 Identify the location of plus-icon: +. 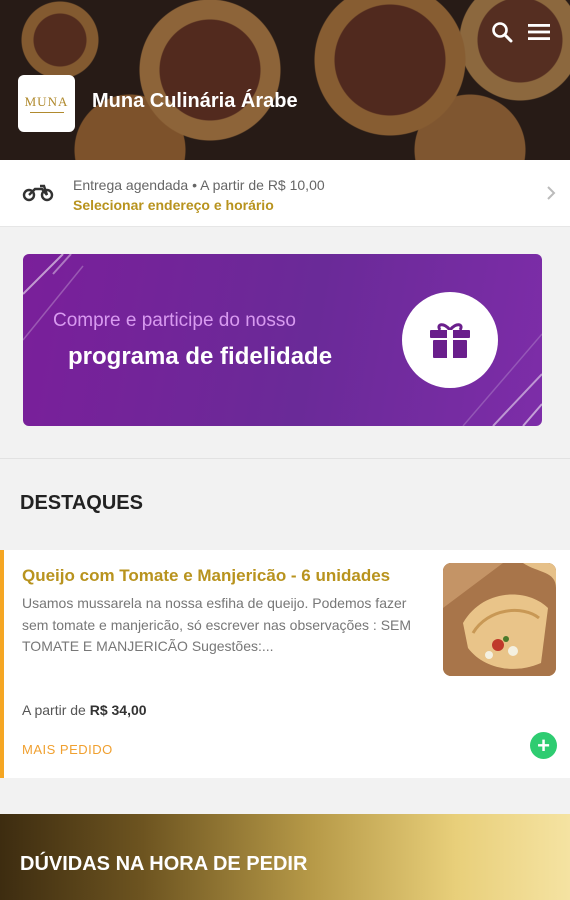
(543, 745).